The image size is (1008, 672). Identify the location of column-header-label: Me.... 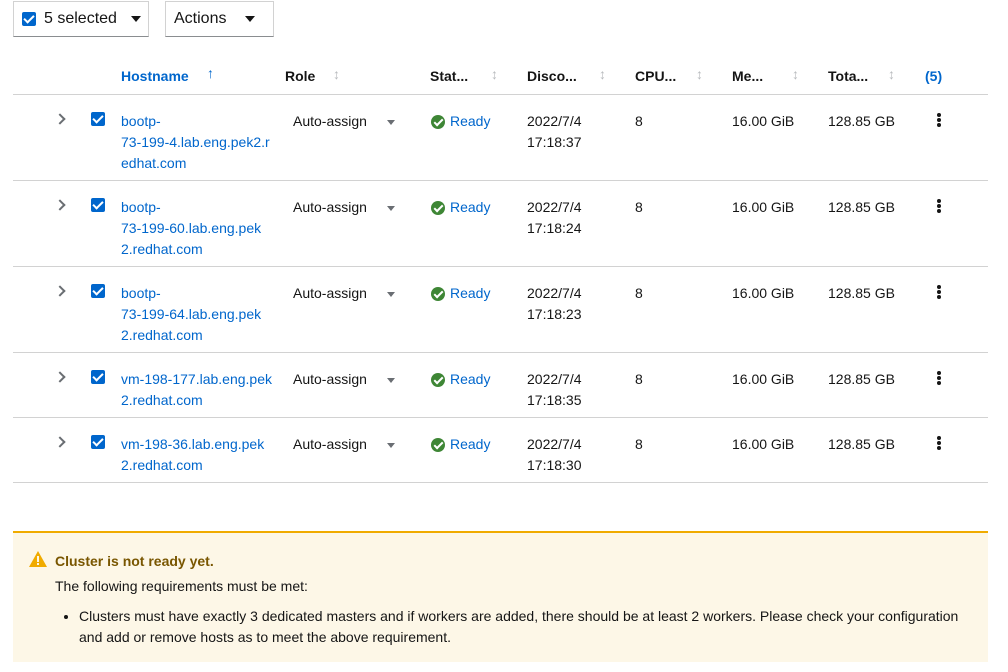
(748, 76).